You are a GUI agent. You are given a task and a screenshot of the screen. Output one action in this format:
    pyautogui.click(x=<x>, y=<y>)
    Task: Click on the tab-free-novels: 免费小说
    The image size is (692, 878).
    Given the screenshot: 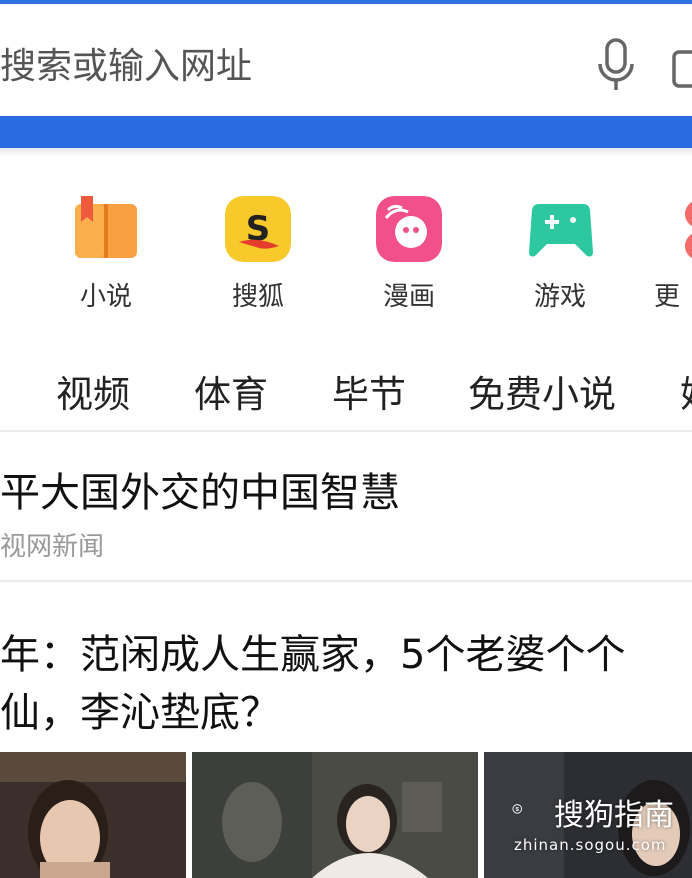 What is the action you would take?
    pyautogui.click(x=542, y=391)
    